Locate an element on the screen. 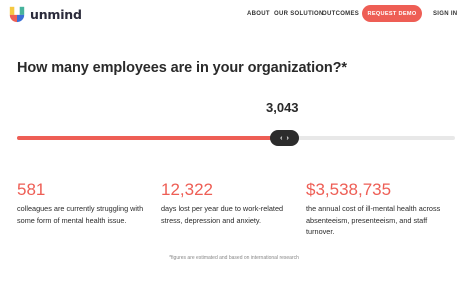  stat-number: $3,538,735 is located at coordinates (349, 189).